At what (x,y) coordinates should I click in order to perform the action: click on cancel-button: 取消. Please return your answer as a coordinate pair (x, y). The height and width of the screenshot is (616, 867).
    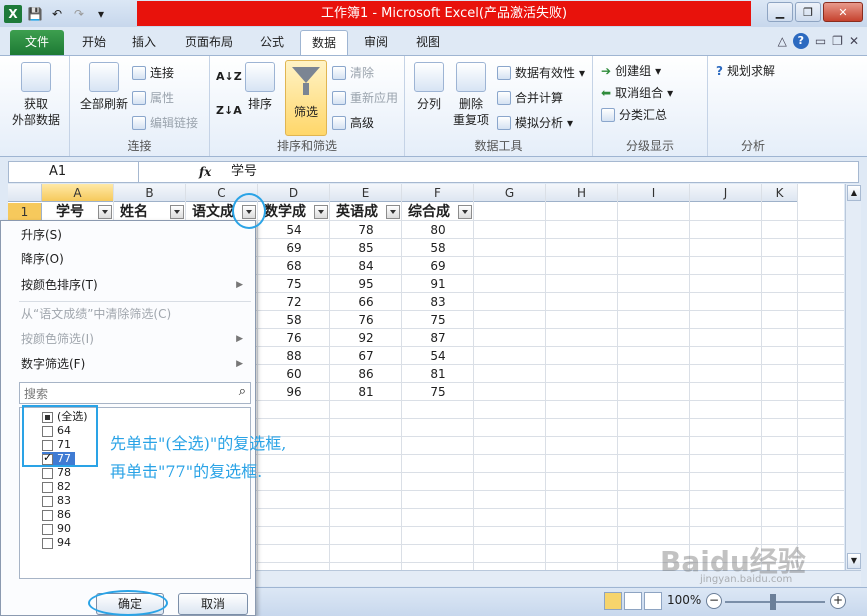
    Looking at the image, I should click on (213, 604).